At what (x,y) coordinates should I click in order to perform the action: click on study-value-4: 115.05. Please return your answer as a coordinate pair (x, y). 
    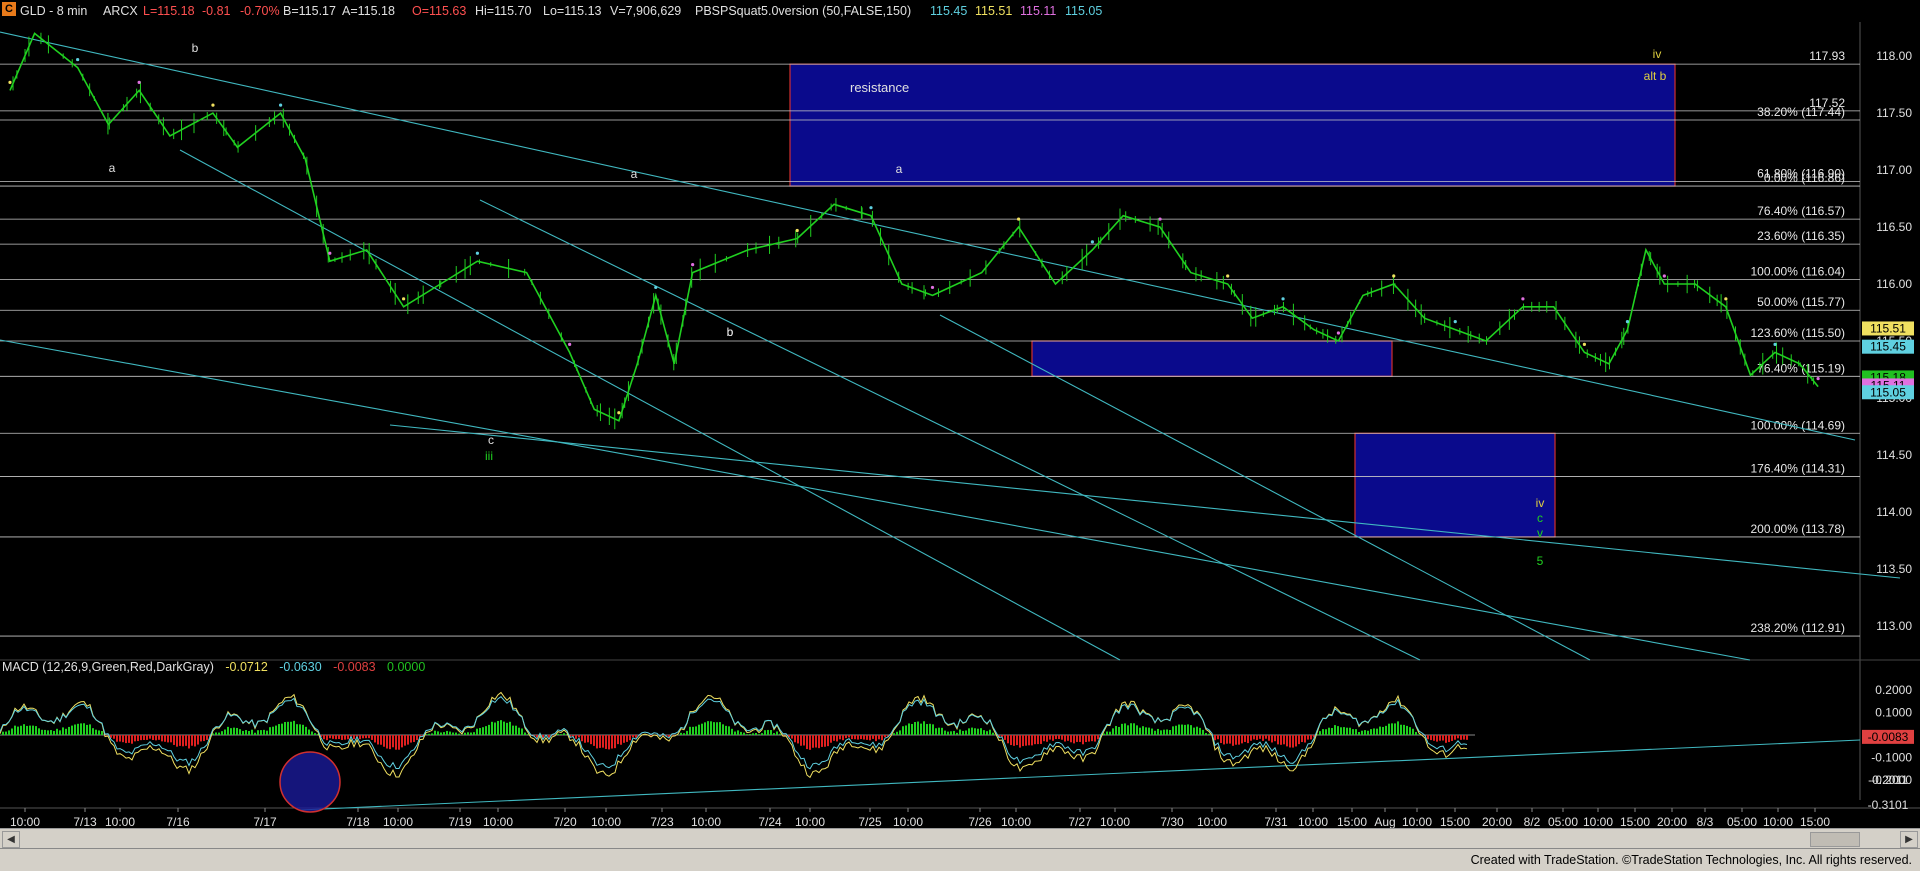
    Looking at the image, I should click on (1084, 11).